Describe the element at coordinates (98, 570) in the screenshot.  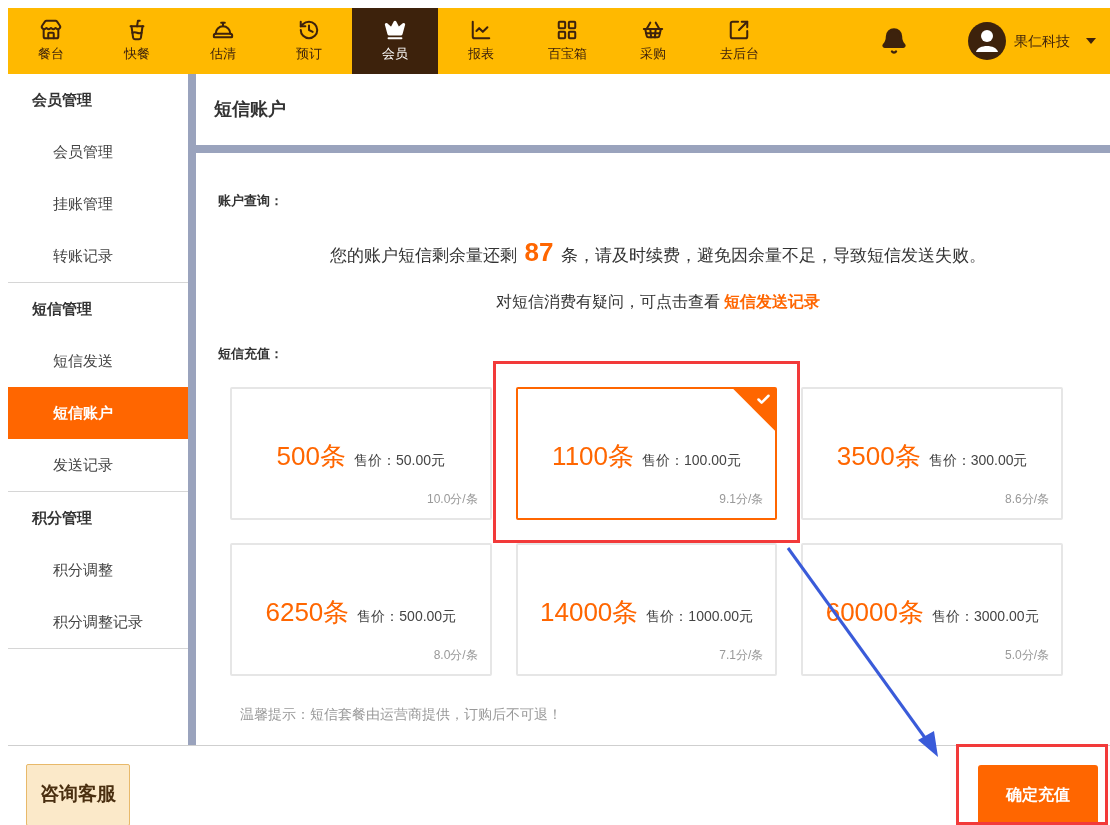
I see `sidebar-item: 积分调整` at that location.